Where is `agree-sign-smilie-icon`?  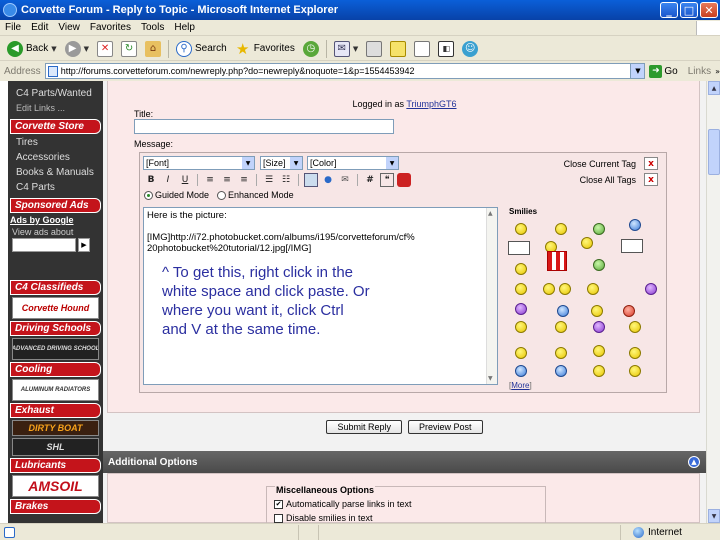
agree-sign-smilie-icon is located at coordinates (519, 248).